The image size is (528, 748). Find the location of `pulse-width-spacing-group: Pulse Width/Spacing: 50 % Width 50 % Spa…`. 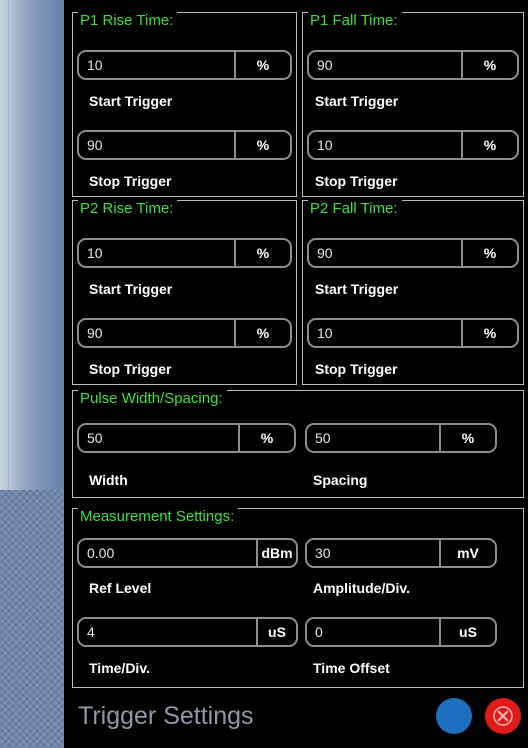

pulse-width-spacing-group: Pulse Width/Spacing: 50 % Width 50 % Spa… is located at coordinates (298, 444).